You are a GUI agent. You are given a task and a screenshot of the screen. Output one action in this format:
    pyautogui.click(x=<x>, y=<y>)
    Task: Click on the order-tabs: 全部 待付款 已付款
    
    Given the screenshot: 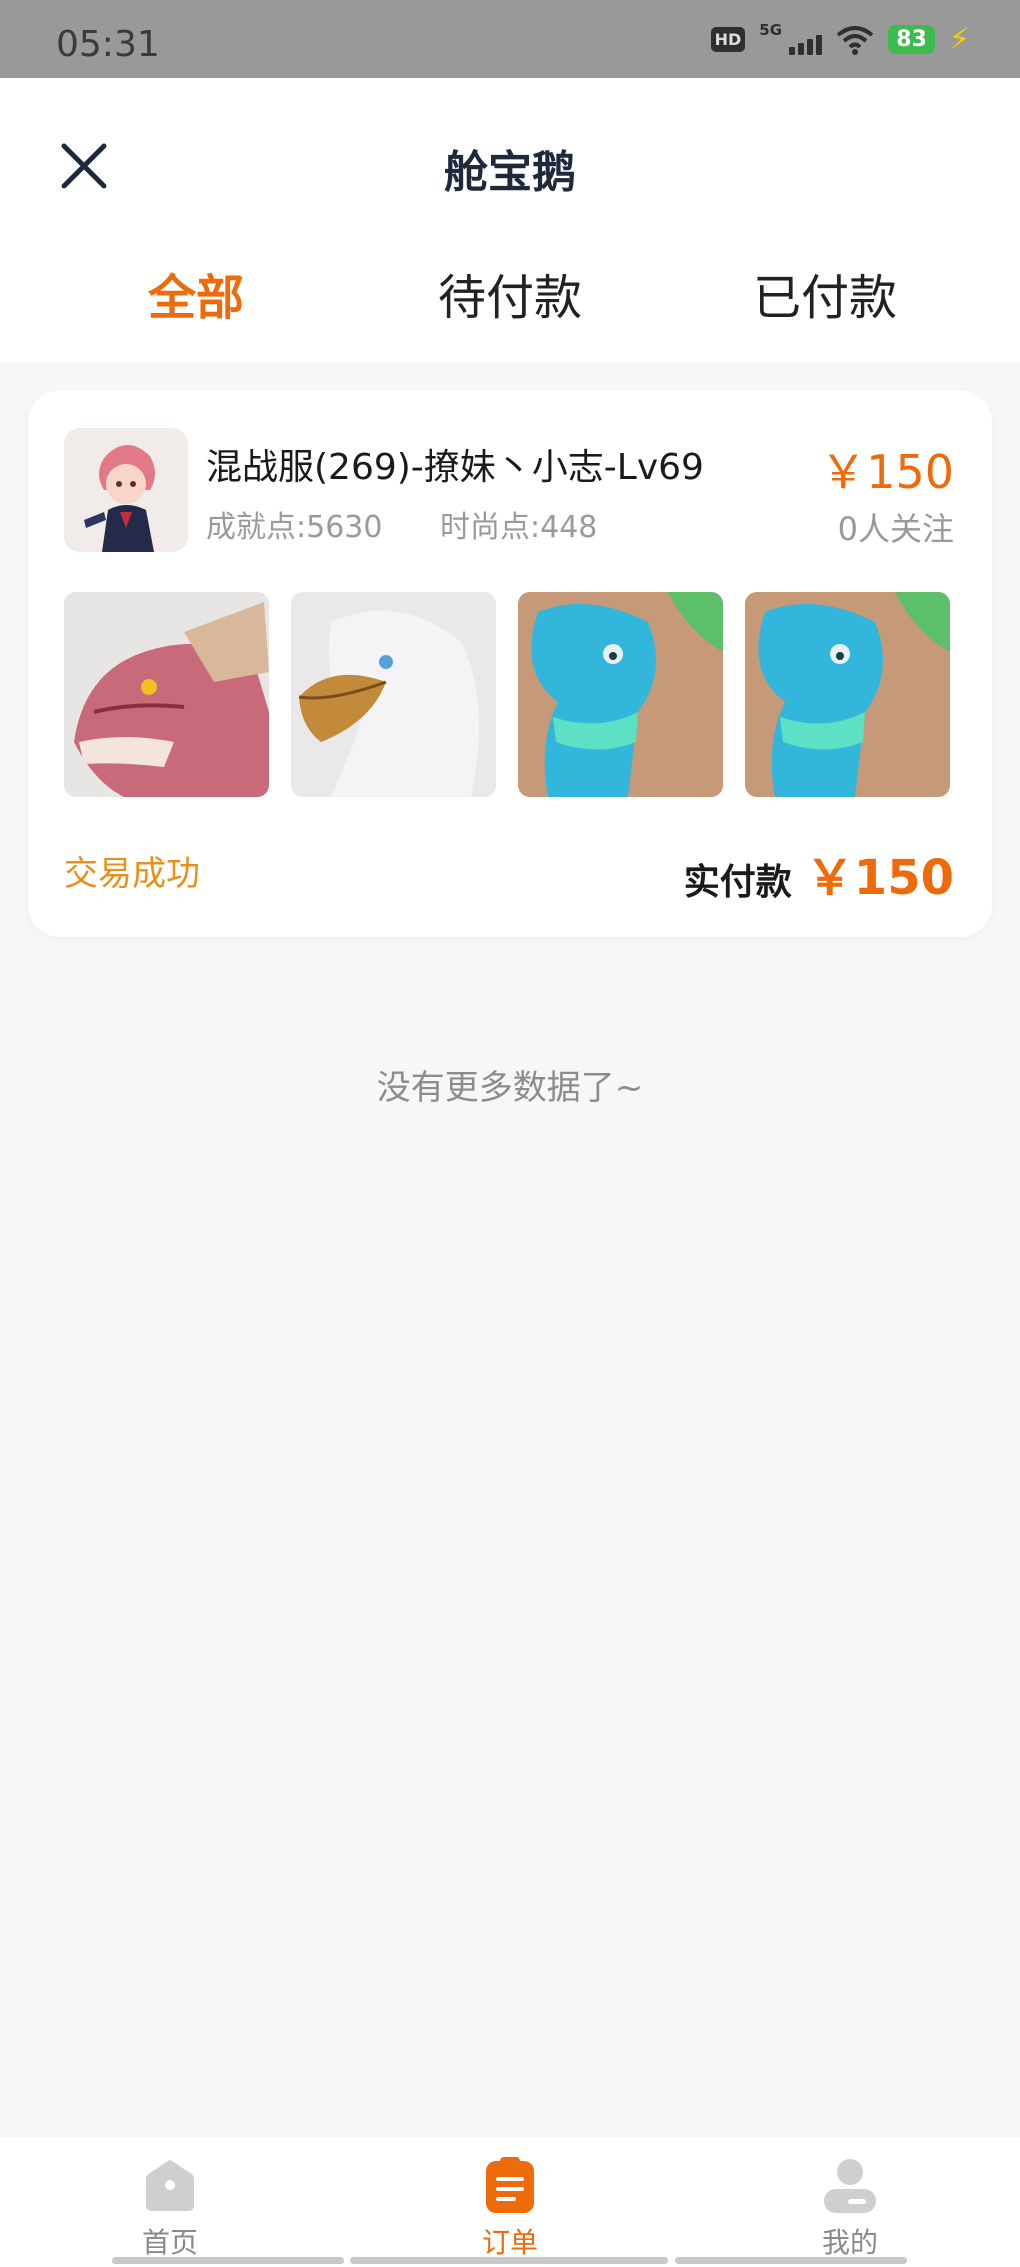 What is the action you would take?
    pyautogui.click(x=510, y=298)
    